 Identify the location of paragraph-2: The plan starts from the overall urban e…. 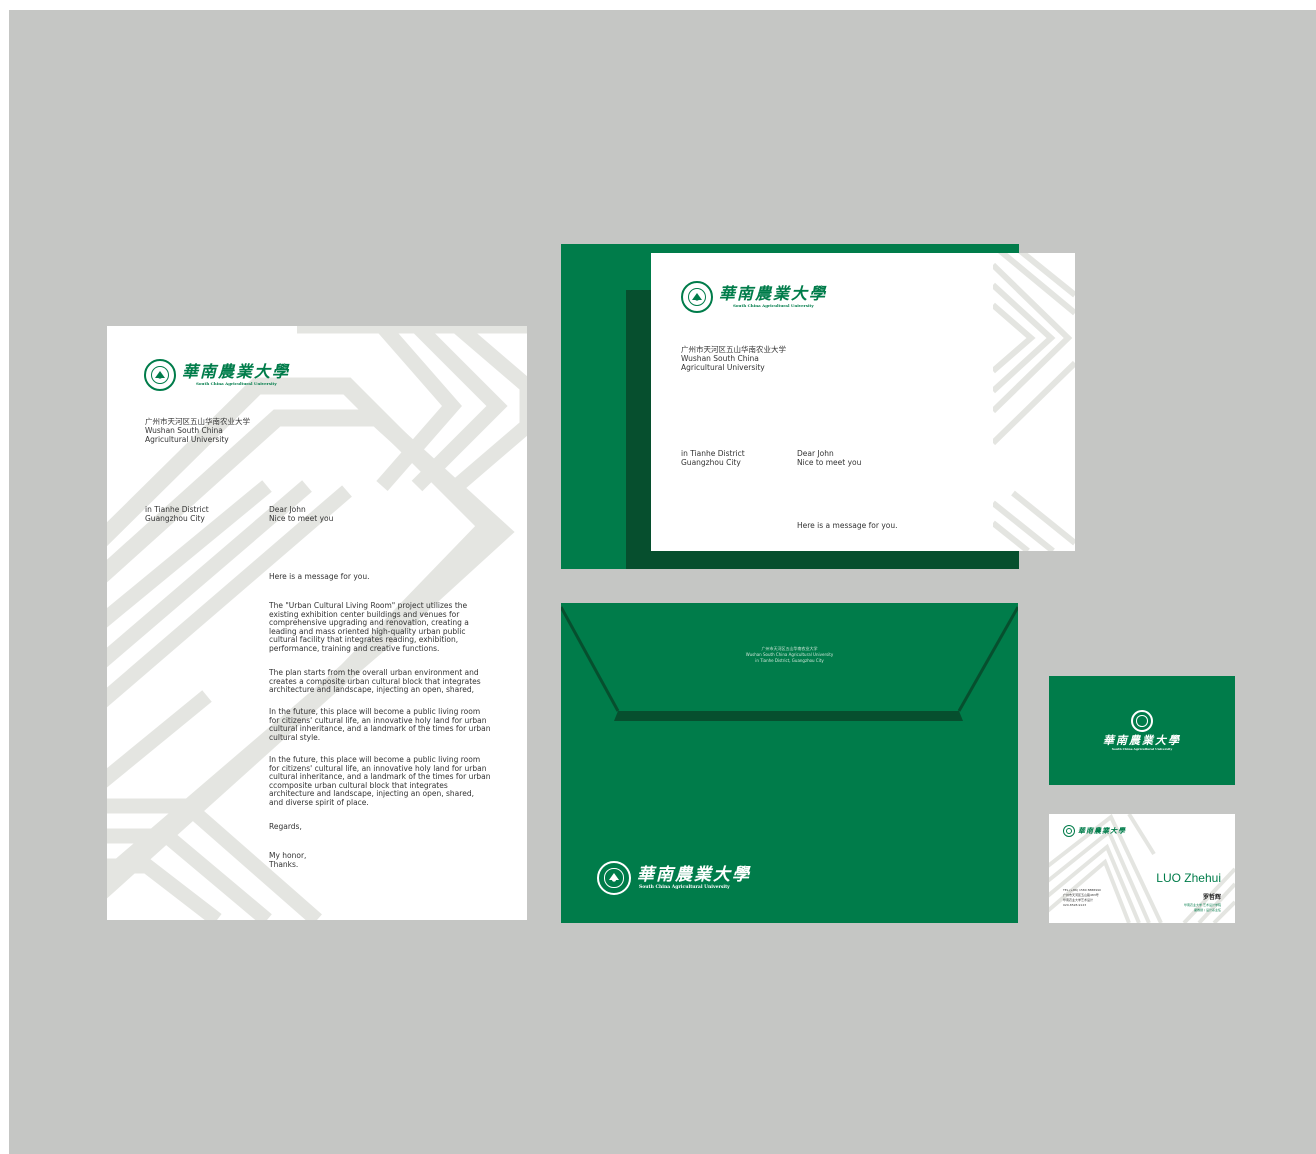
(375, 681).